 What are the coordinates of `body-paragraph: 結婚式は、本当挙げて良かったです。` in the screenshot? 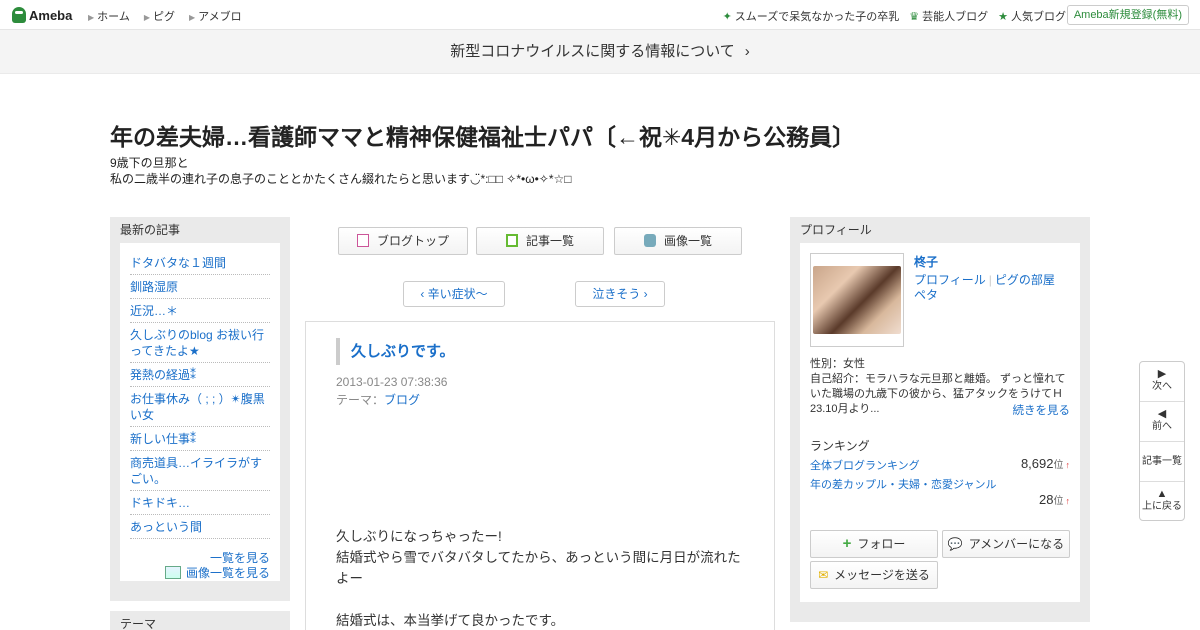 It's located at (450, 620).